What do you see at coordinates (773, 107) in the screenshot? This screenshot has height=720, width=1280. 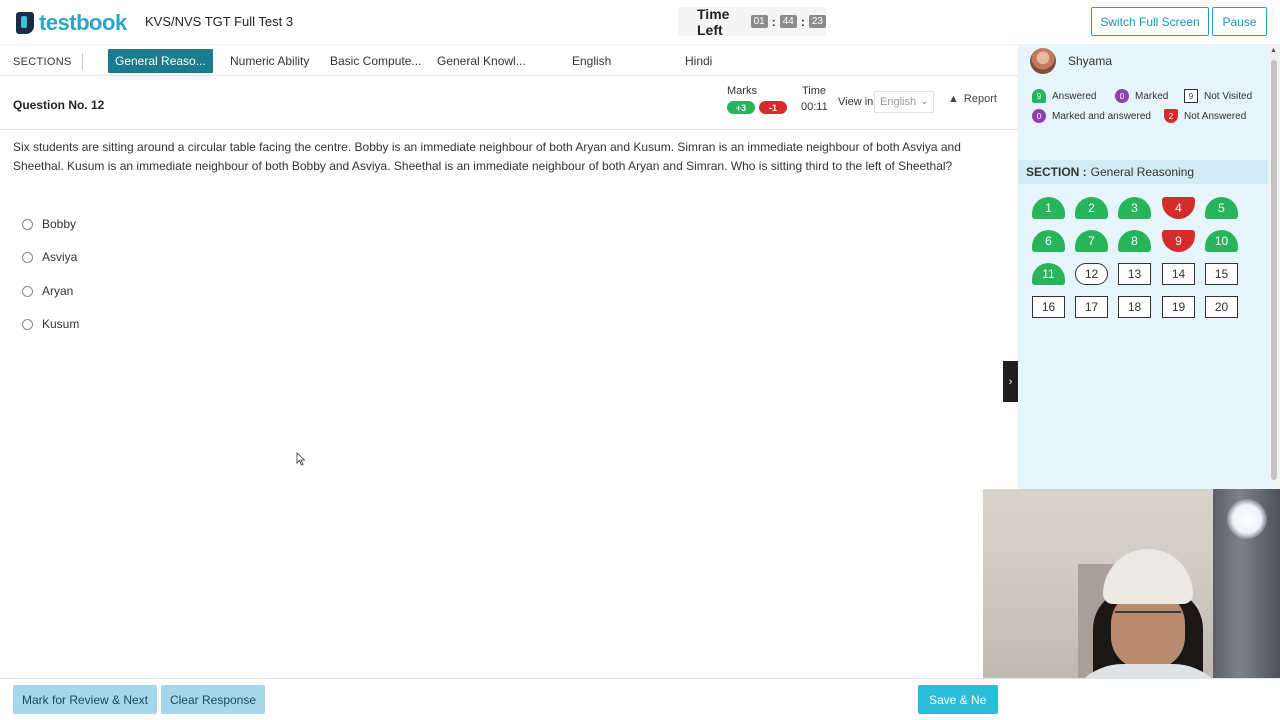 I see `negative-marks-badge: -1` at bounding box center [773, 107].